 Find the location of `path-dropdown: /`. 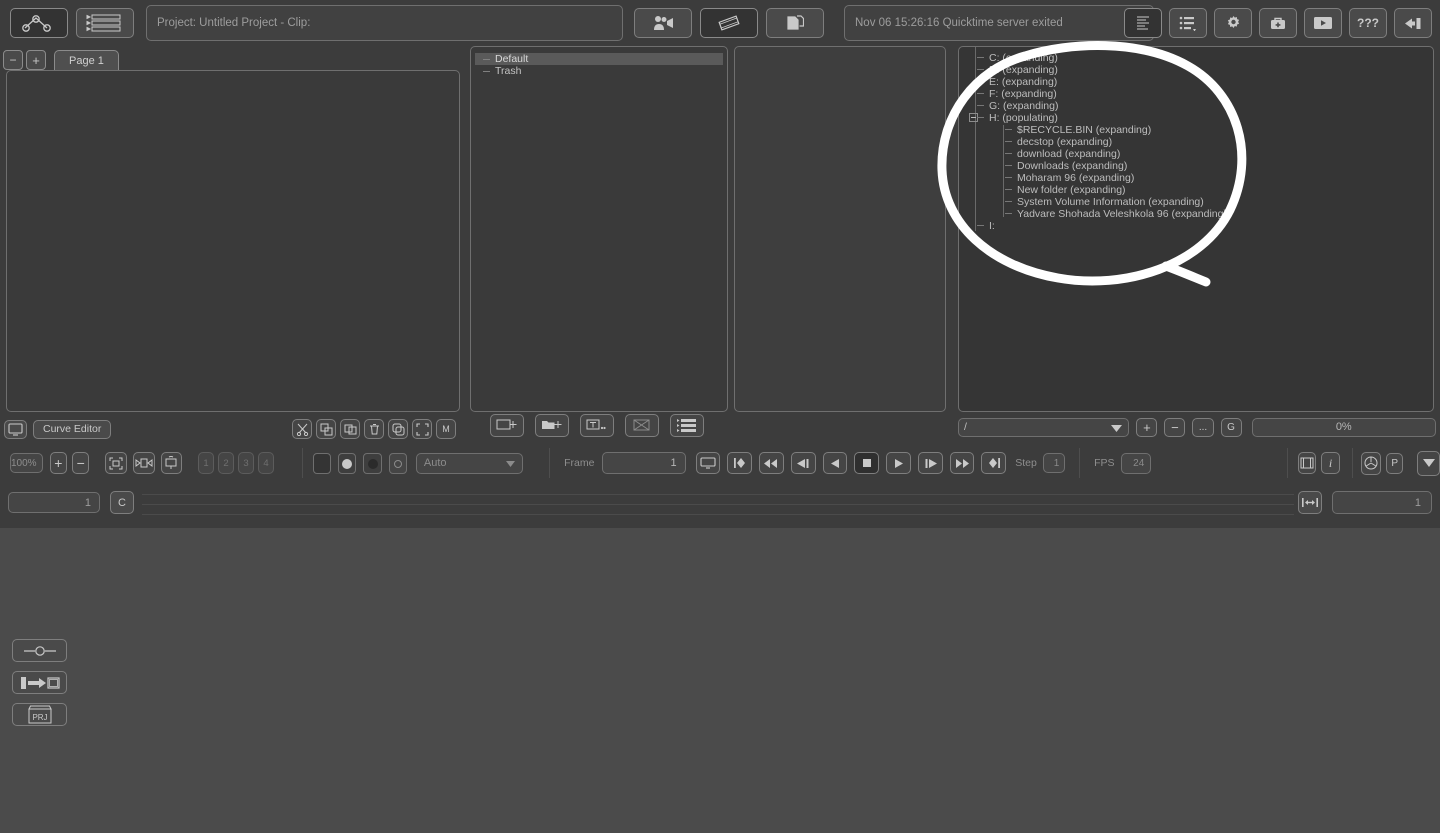

path-dropdown: / is located at coordinates (1044, 427).